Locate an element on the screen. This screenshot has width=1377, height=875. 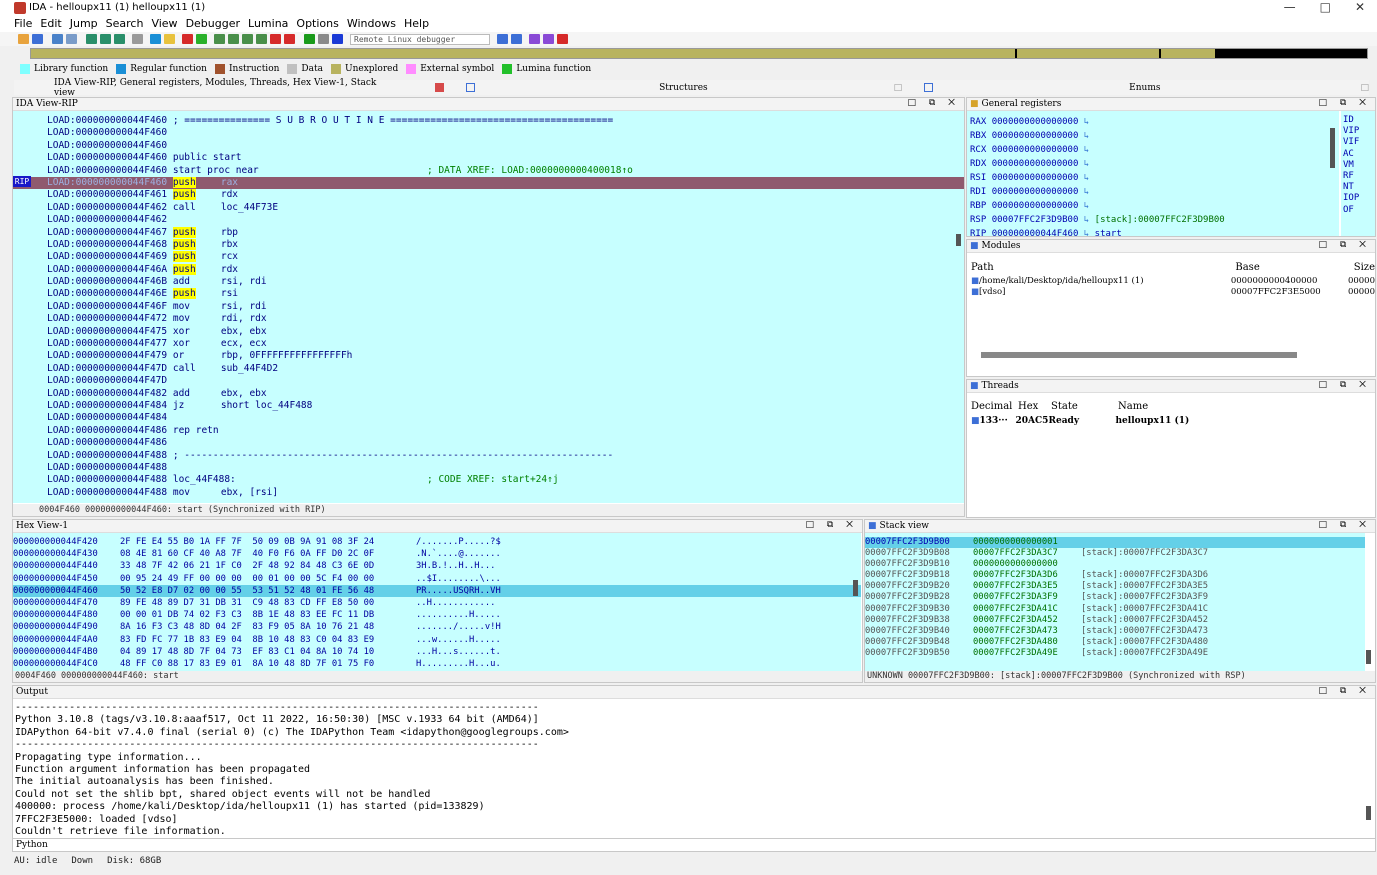
menu-lumina: Lumina is located at coordinates (268, 23).